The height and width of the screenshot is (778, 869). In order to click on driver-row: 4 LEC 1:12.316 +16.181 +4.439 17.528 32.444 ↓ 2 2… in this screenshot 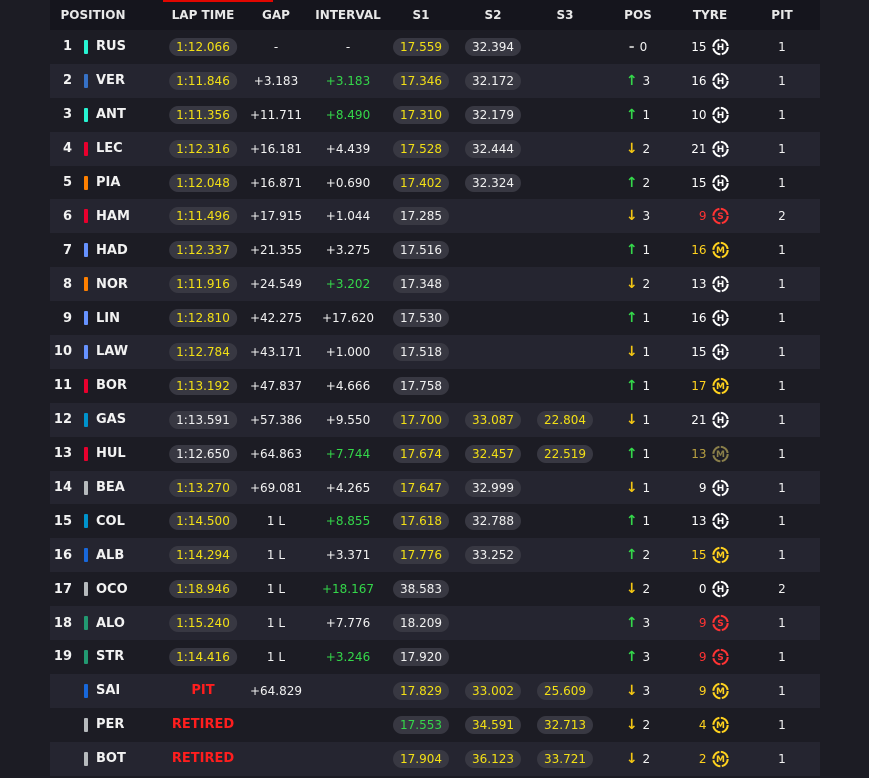, I will do `click(435, 148)`.